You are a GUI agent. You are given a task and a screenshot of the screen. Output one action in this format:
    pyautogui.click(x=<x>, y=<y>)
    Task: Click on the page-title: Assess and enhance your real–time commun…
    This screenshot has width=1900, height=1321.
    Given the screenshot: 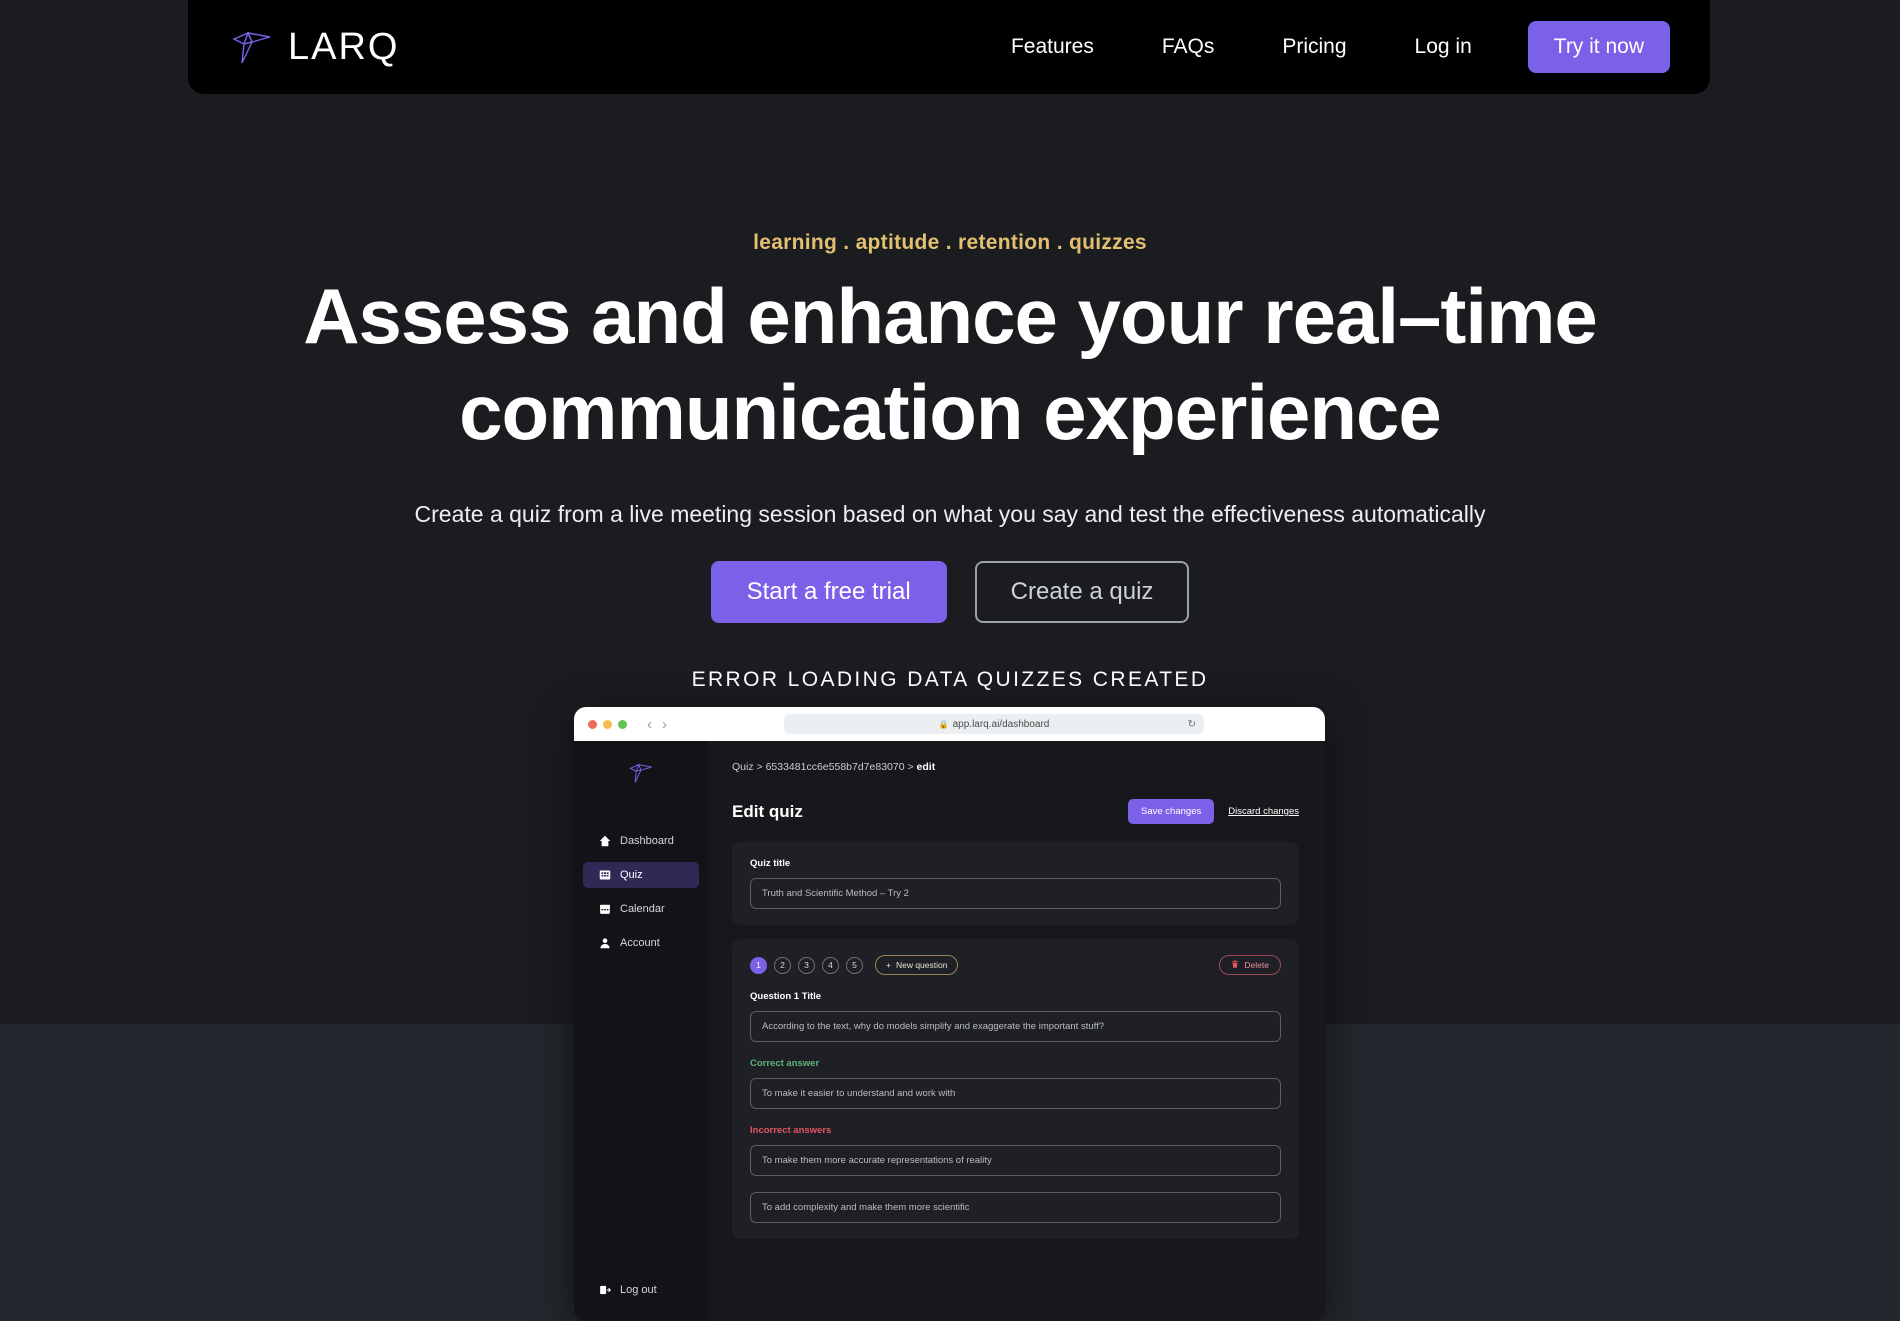 What is the action you would take?
    pyautogui.click(x=950, y=364)
    